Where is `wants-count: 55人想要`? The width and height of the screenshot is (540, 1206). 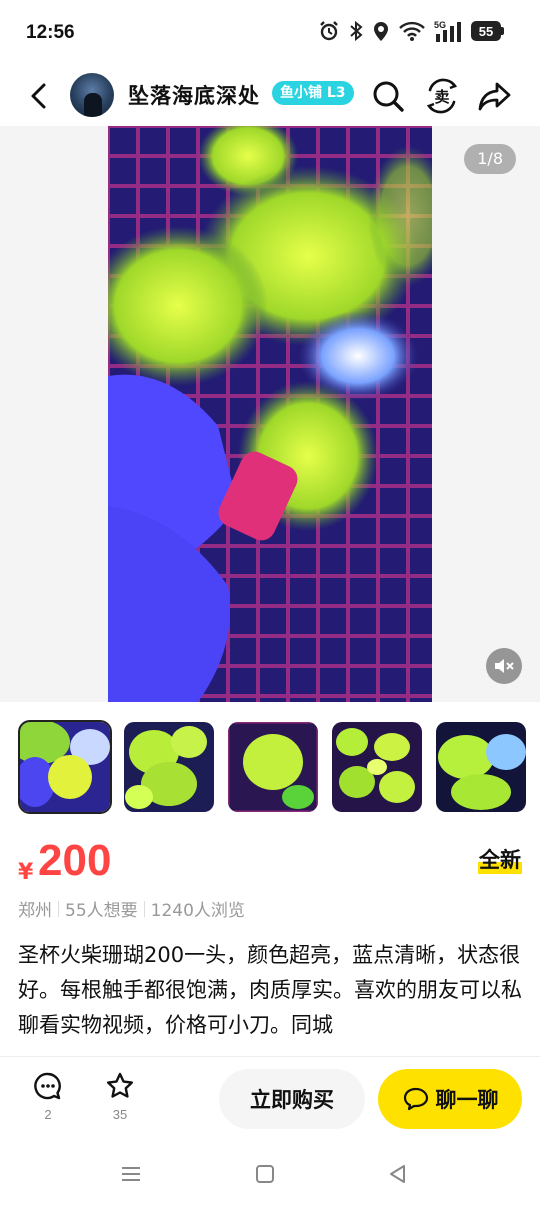
wants-count: 55人想要 is located at coordinates (101, 911).